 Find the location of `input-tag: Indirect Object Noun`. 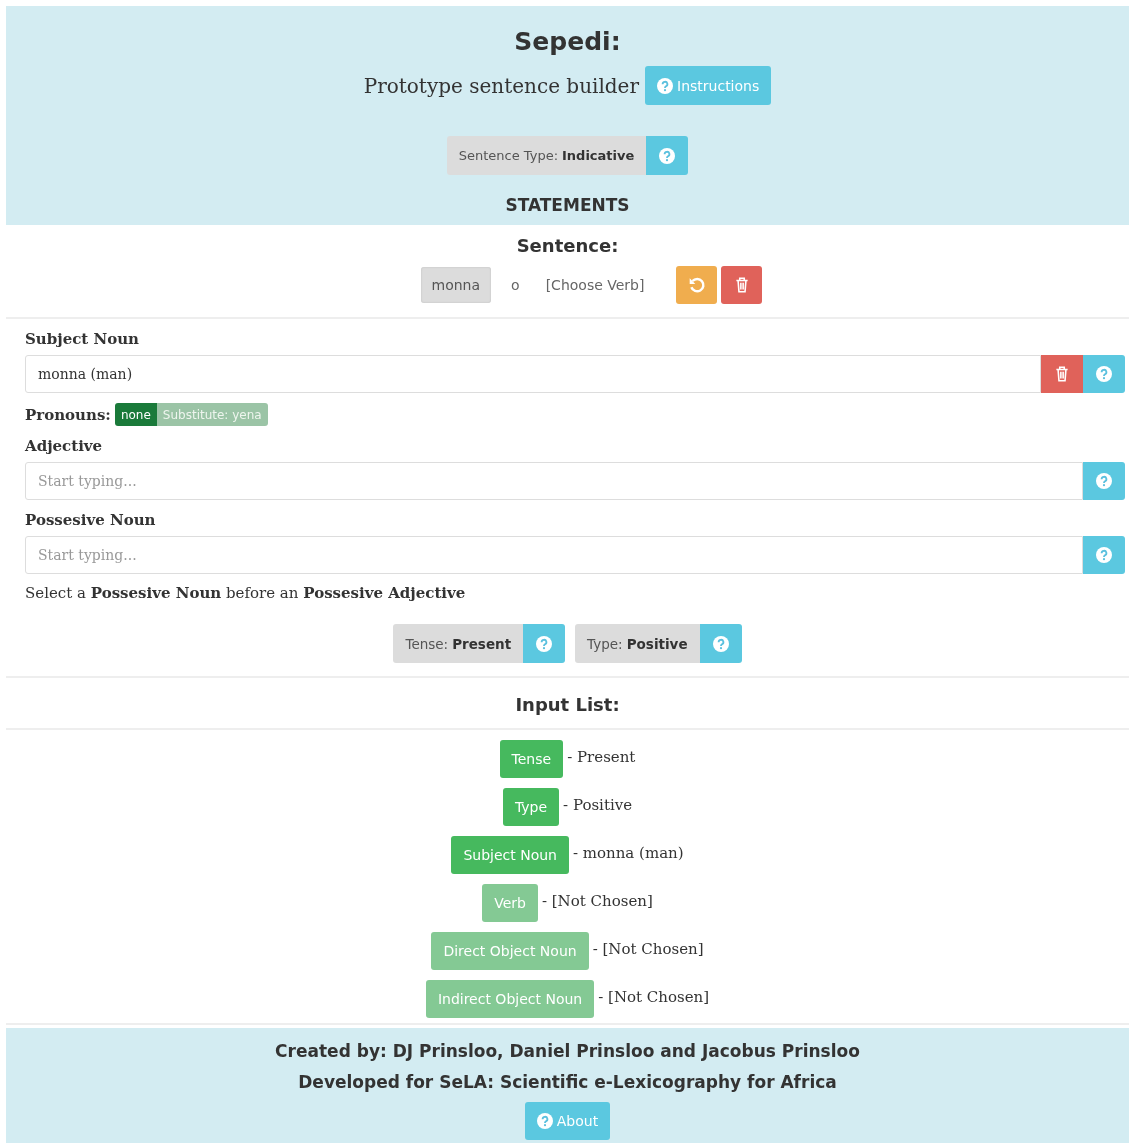

input-tag: Indirect Object Noun is located at coordinates (510, 999).